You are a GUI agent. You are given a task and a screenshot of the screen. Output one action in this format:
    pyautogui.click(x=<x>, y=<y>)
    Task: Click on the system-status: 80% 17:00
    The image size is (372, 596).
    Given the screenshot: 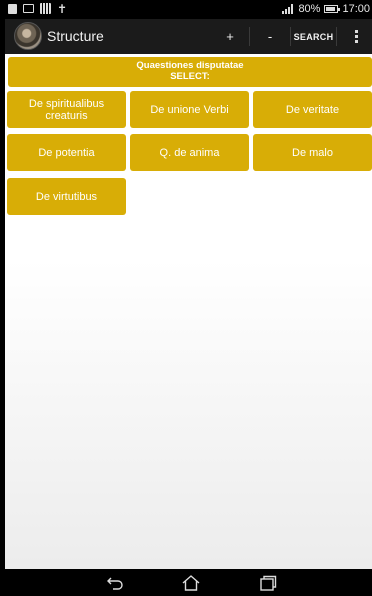 What is the action you would take?
    pyautogui.click(x=326, y=9)
    